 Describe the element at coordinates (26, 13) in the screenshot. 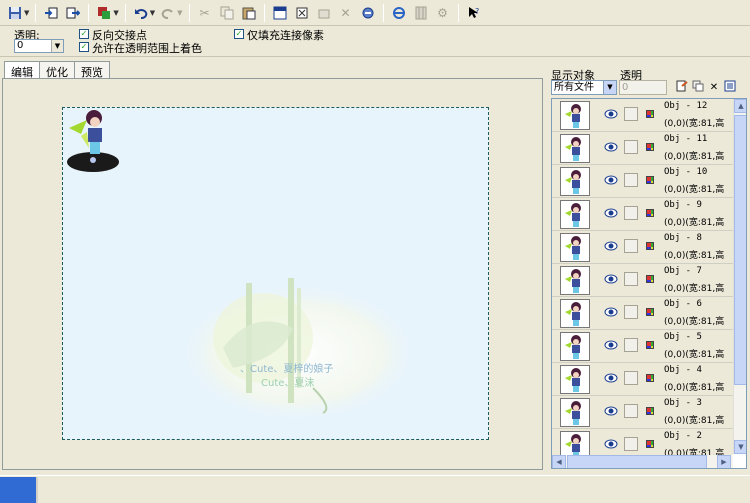

I see `save-dropdown-icon: ▼` at that location.